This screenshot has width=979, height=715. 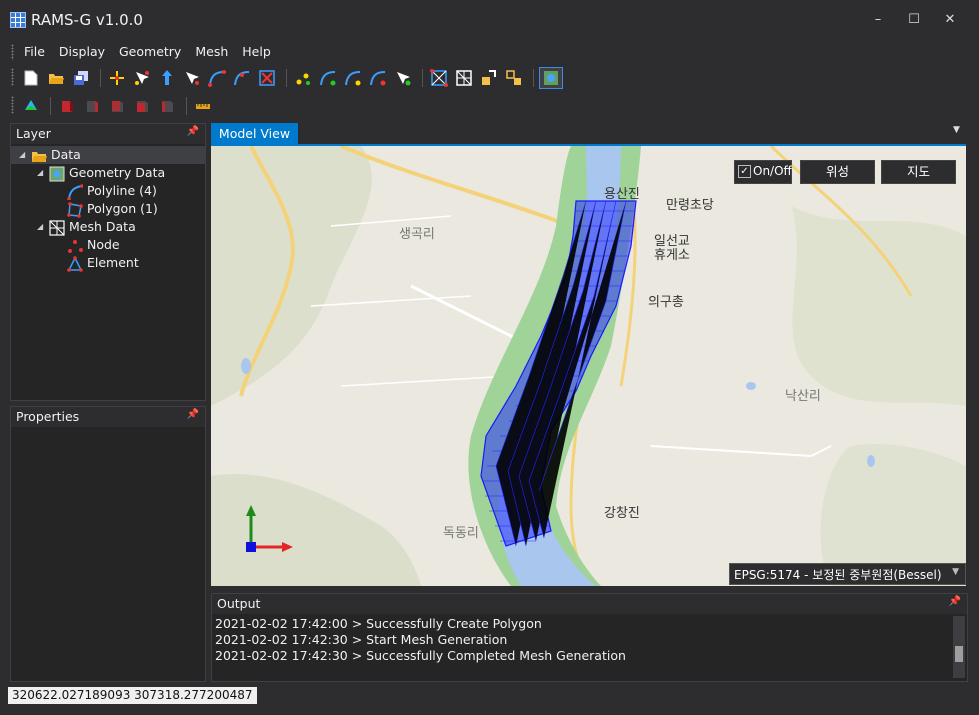 What do you see at coordinates (108, 134) in the screenshot?
I see `layer-panel-title: Layer` at bounding box center [108, 134].